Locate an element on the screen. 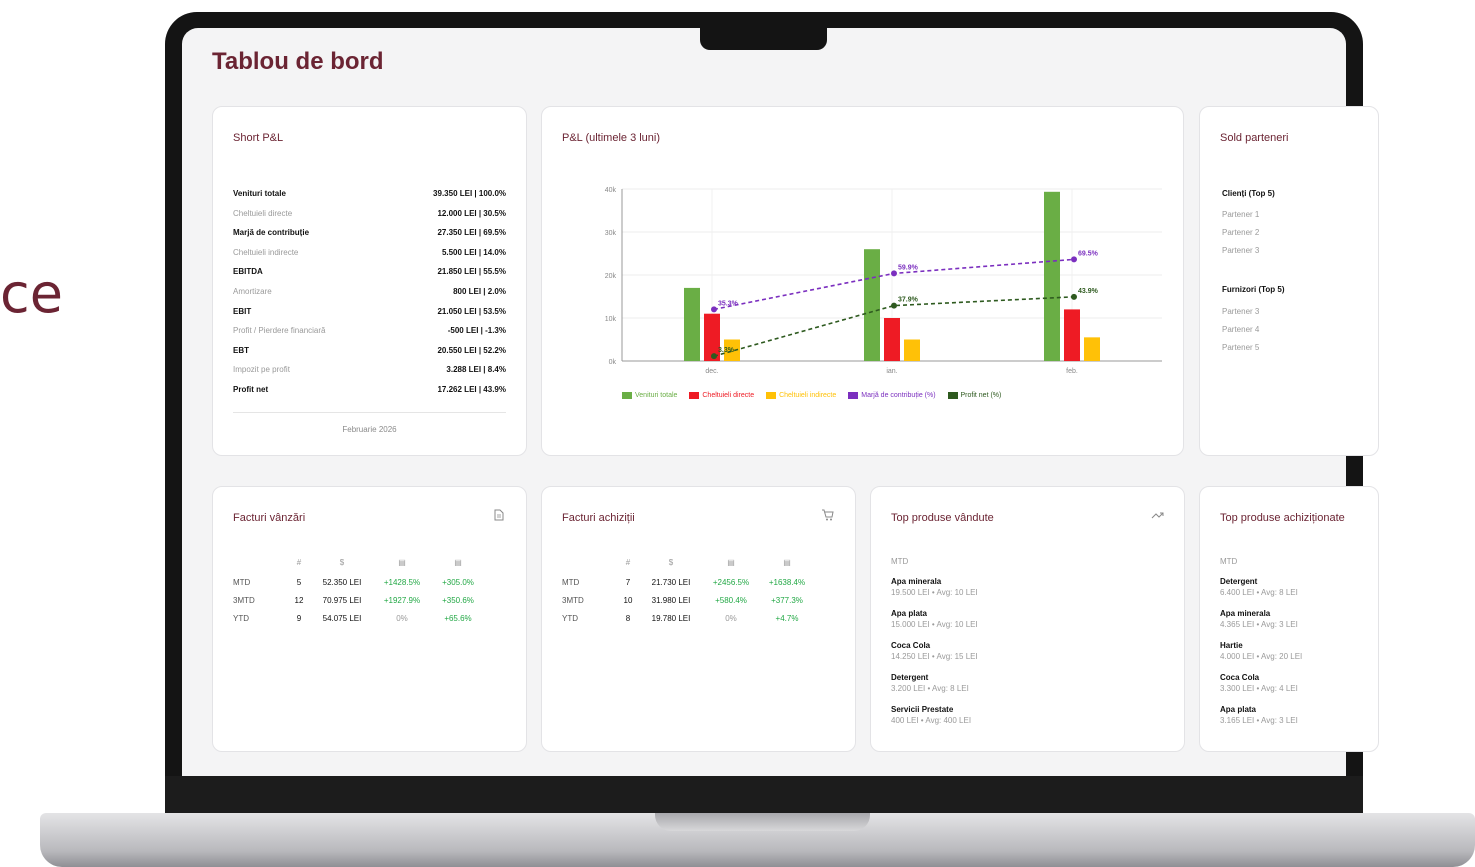 This screenshot has height=867, width=1475. pl-row-label: Amortizare is located at coordinates (252, 291).